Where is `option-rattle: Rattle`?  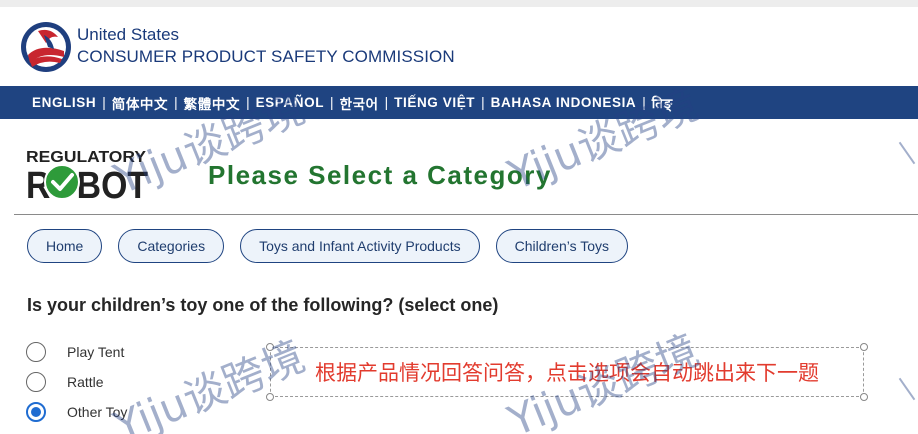 option-rattle: Rattle is located at coordinates (76, 382).